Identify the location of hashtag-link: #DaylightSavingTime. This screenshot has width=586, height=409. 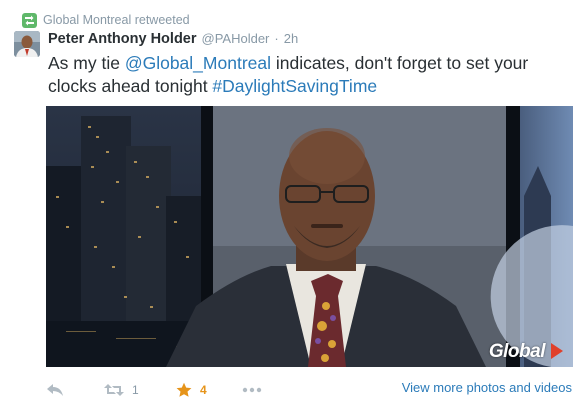
(294, 86).